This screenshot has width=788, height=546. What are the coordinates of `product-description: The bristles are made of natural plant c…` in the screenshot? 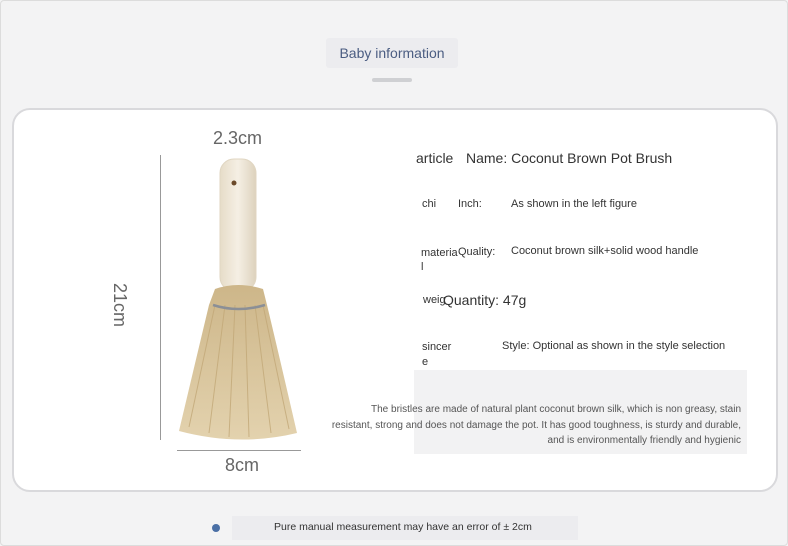 It's located at (536, 425).